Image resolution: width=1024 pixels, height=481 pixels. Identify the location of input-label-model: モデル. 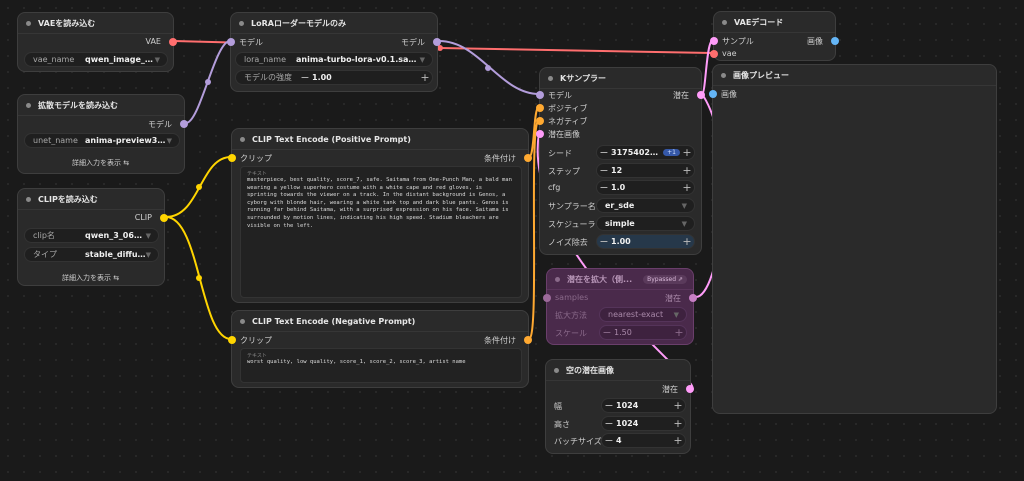
(560, 95).